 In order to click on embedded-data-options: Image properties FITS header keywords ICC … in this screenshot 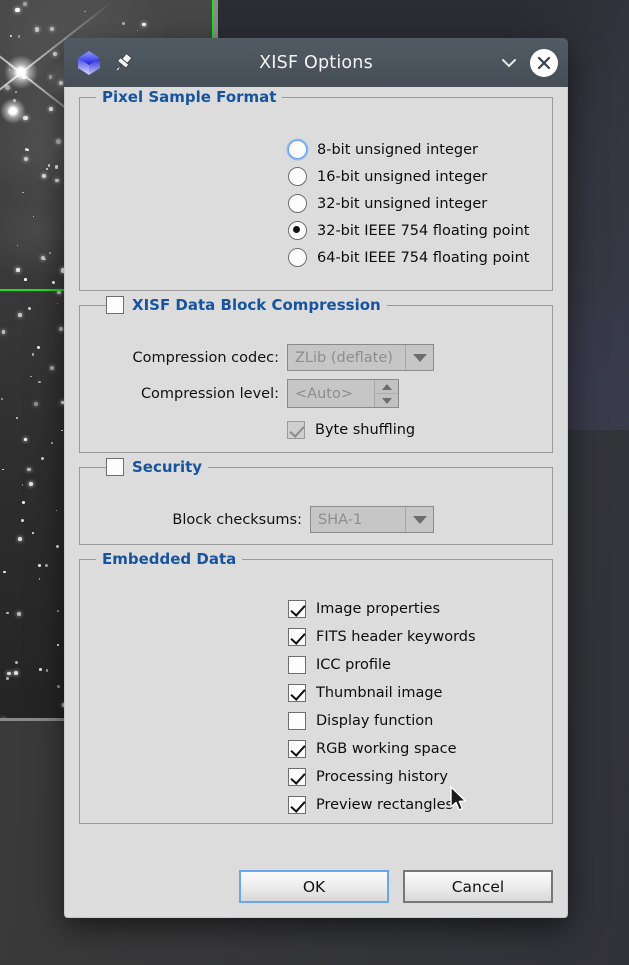, I will do `click(413, 707)`.